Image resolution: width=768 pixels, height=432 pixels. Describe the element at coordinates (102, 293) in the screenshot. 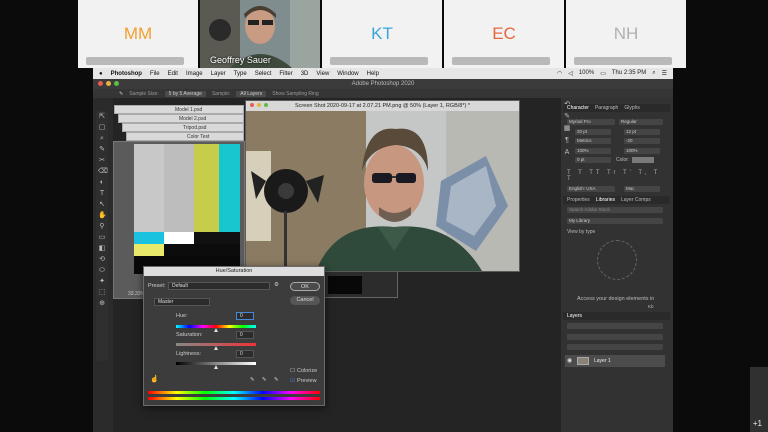

I see `frame-tool-icon: ⬚` at that location.